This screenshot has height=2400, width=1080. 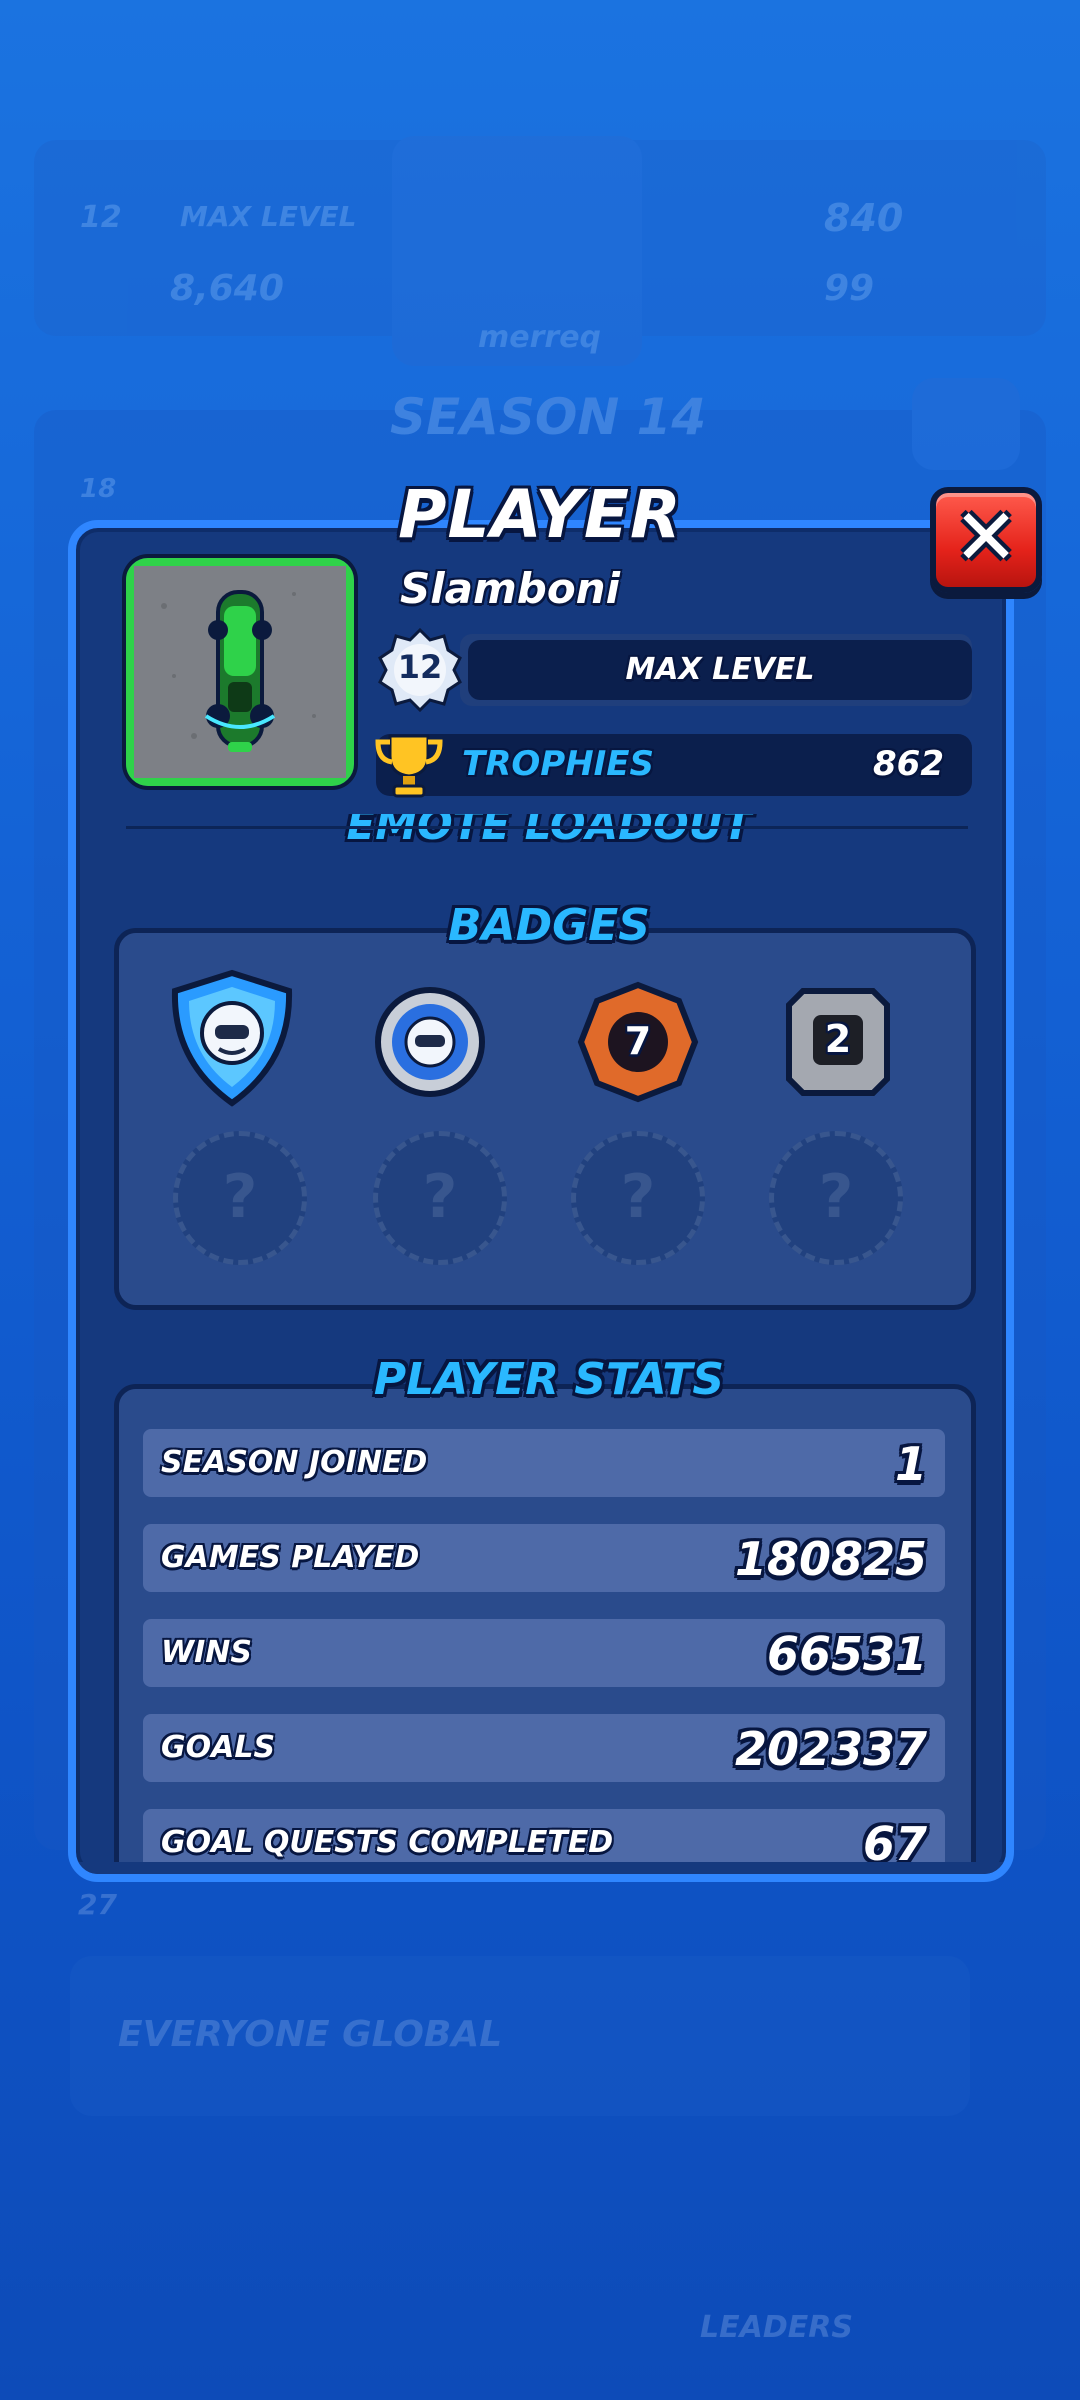 I want to click on bg-rank-2: 27, so click(x=97, y=1904).